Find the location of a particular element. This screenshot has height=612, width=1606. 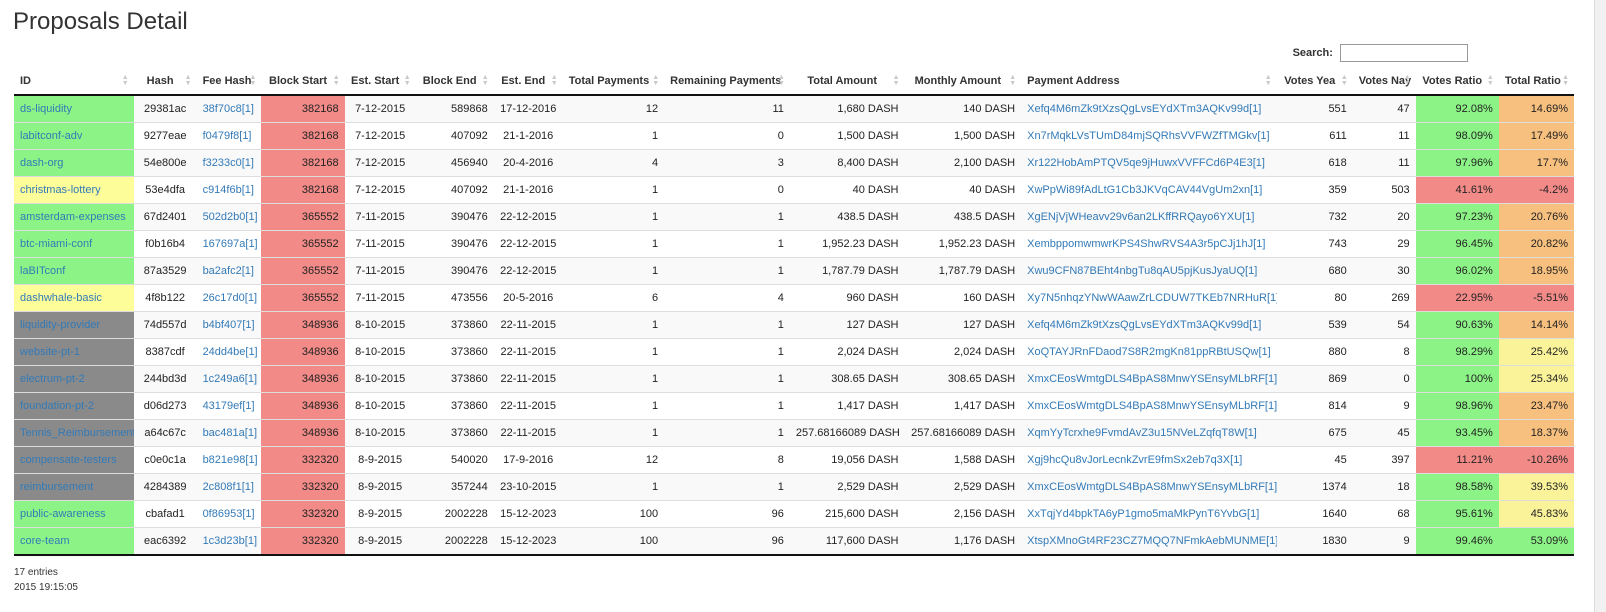

payment-address-link: XwPpWi89fAdLtG1Cb3JKVqCAV44VgUm2xn[1] is located at coordinates (1144, 190).